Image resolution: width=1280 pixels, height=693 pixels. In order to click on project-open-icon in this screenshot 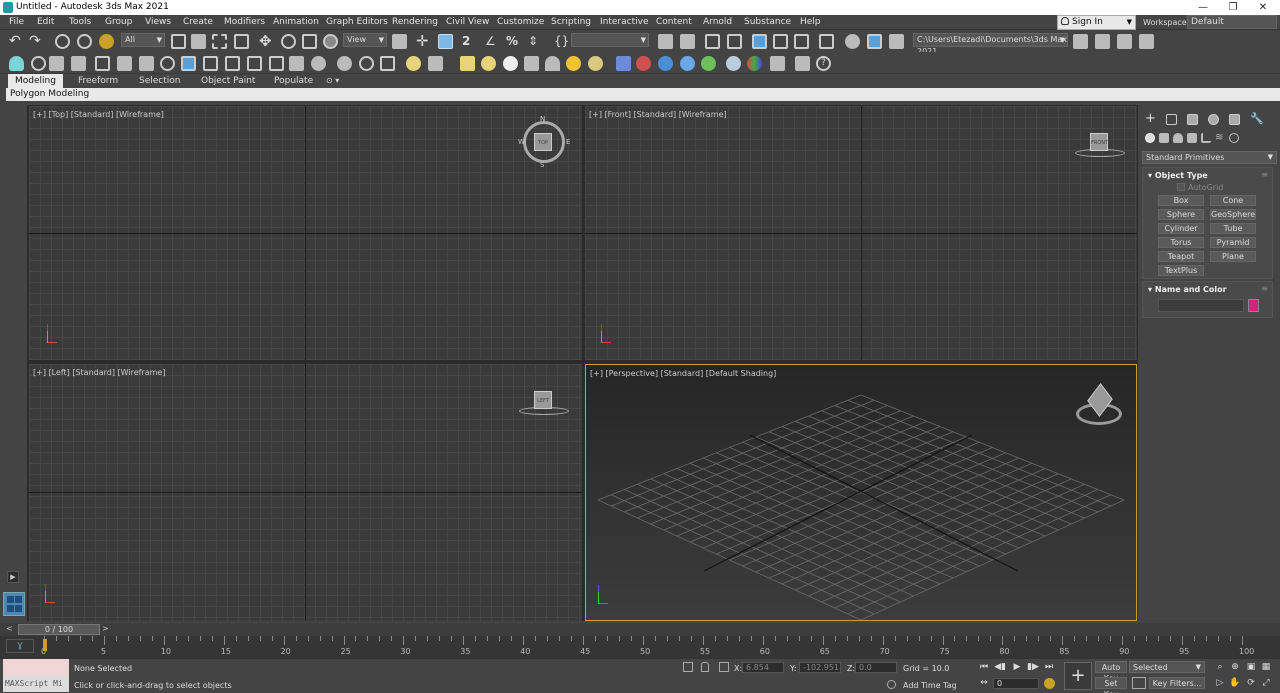, I will do `click(1080, 41)`.